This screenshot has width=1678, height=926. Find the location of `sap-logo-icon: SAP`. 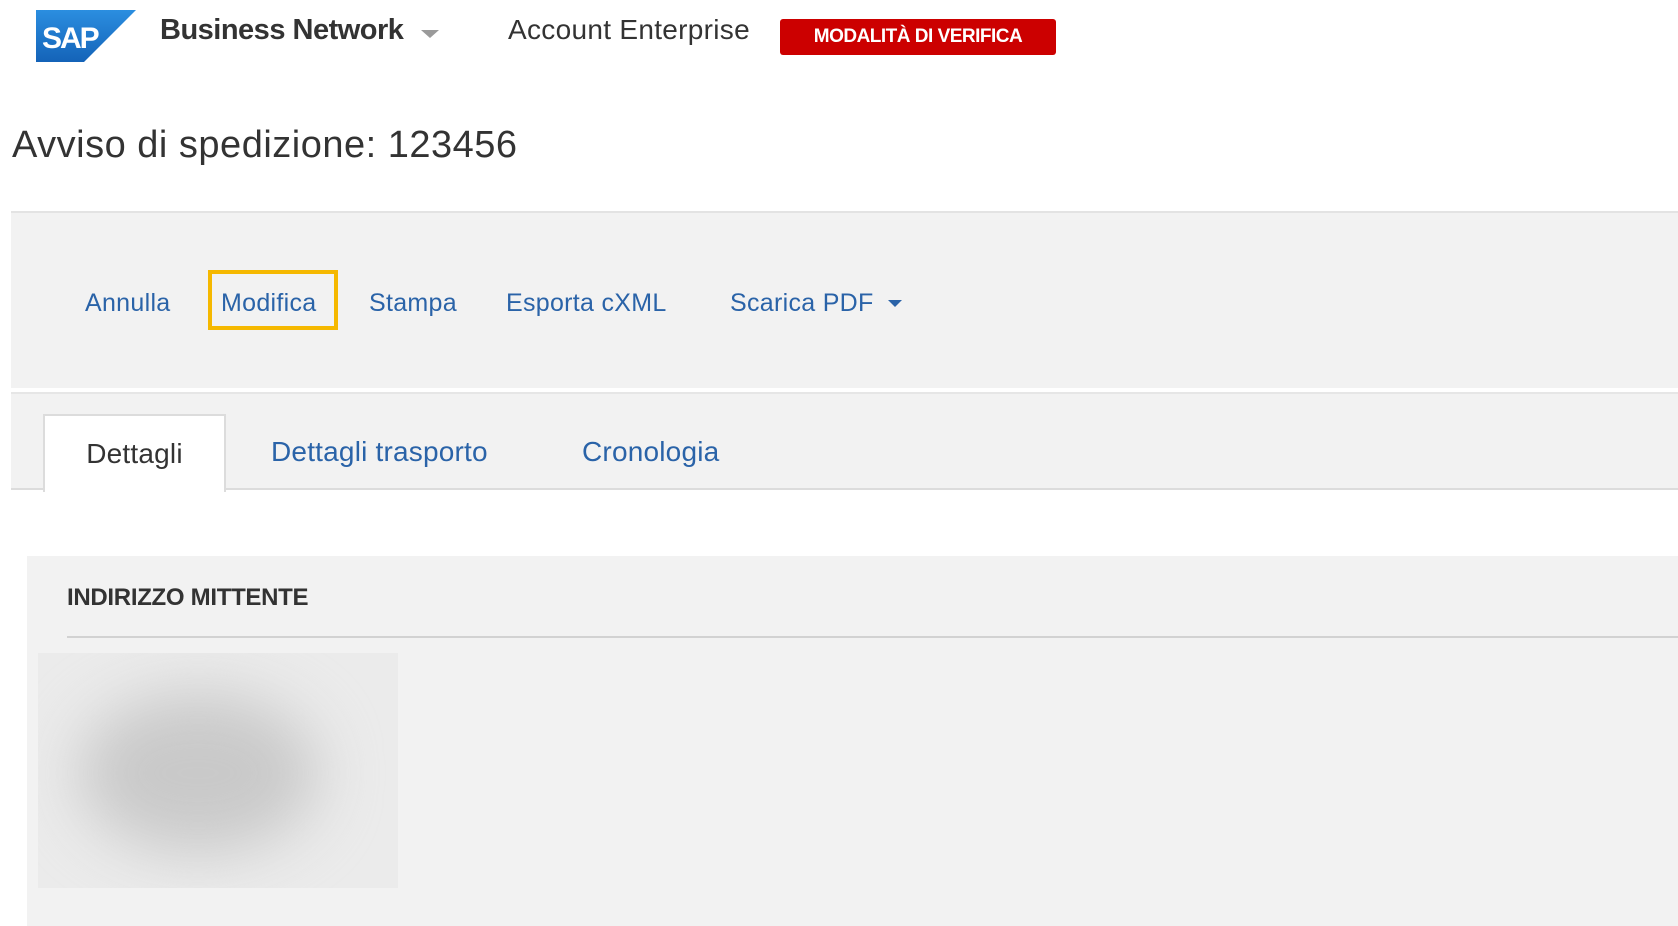

sap-logo-icon: SAP is located at coordinates (86, 36).